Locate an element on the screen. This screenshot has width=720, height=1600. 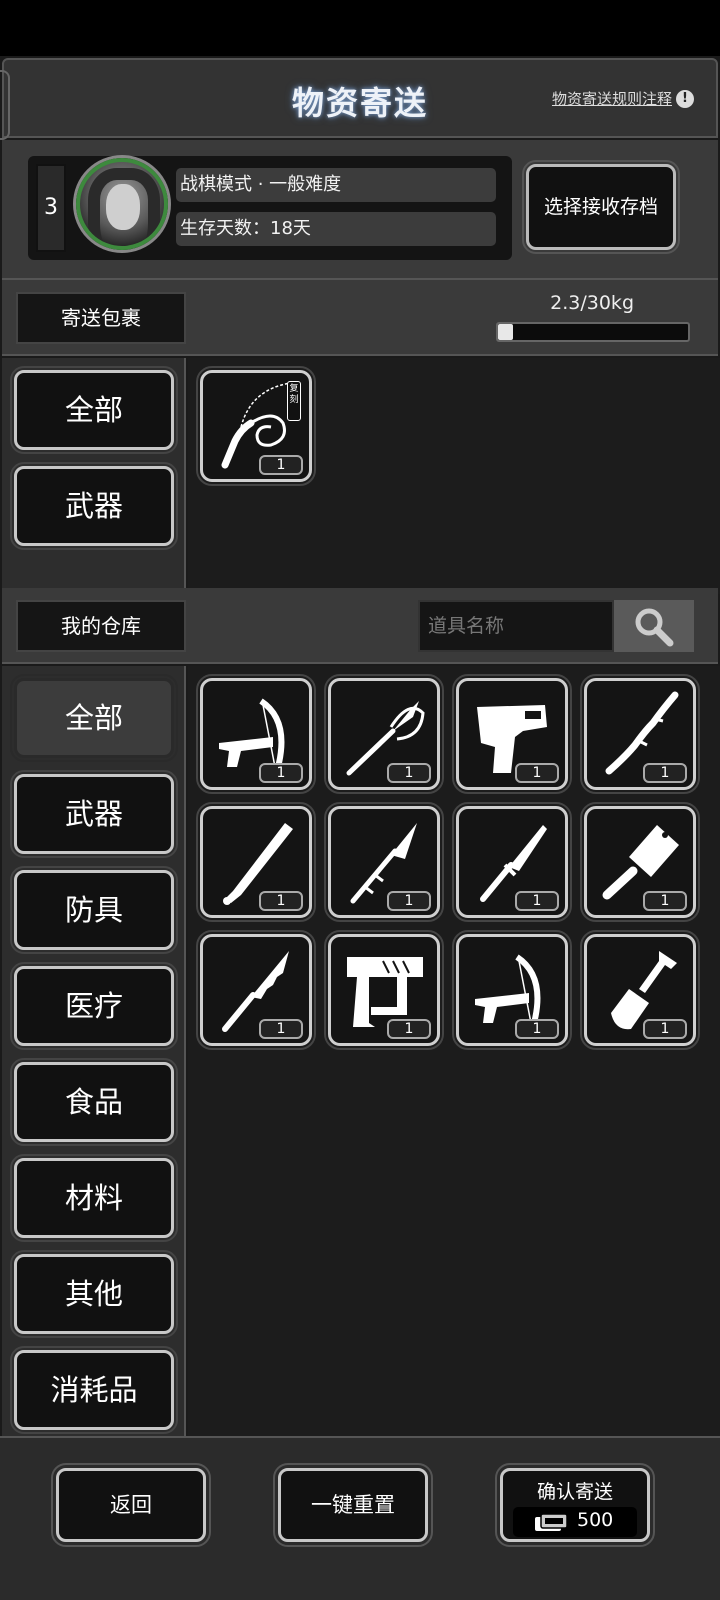
reset-button: 一键重置 is located at coordinates (353, 1505).